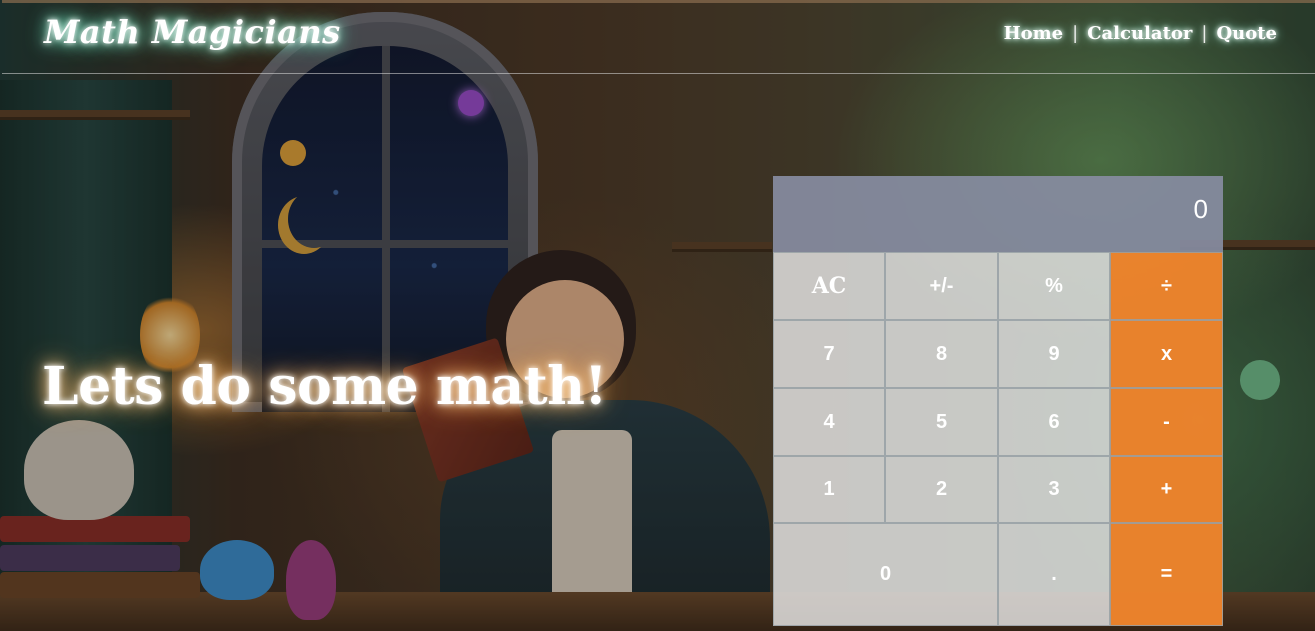  What do you see at coordinates (941, 286) in the screenshot?
I see `key-toggle-sign: +/-` at bounding box center [941, 286].